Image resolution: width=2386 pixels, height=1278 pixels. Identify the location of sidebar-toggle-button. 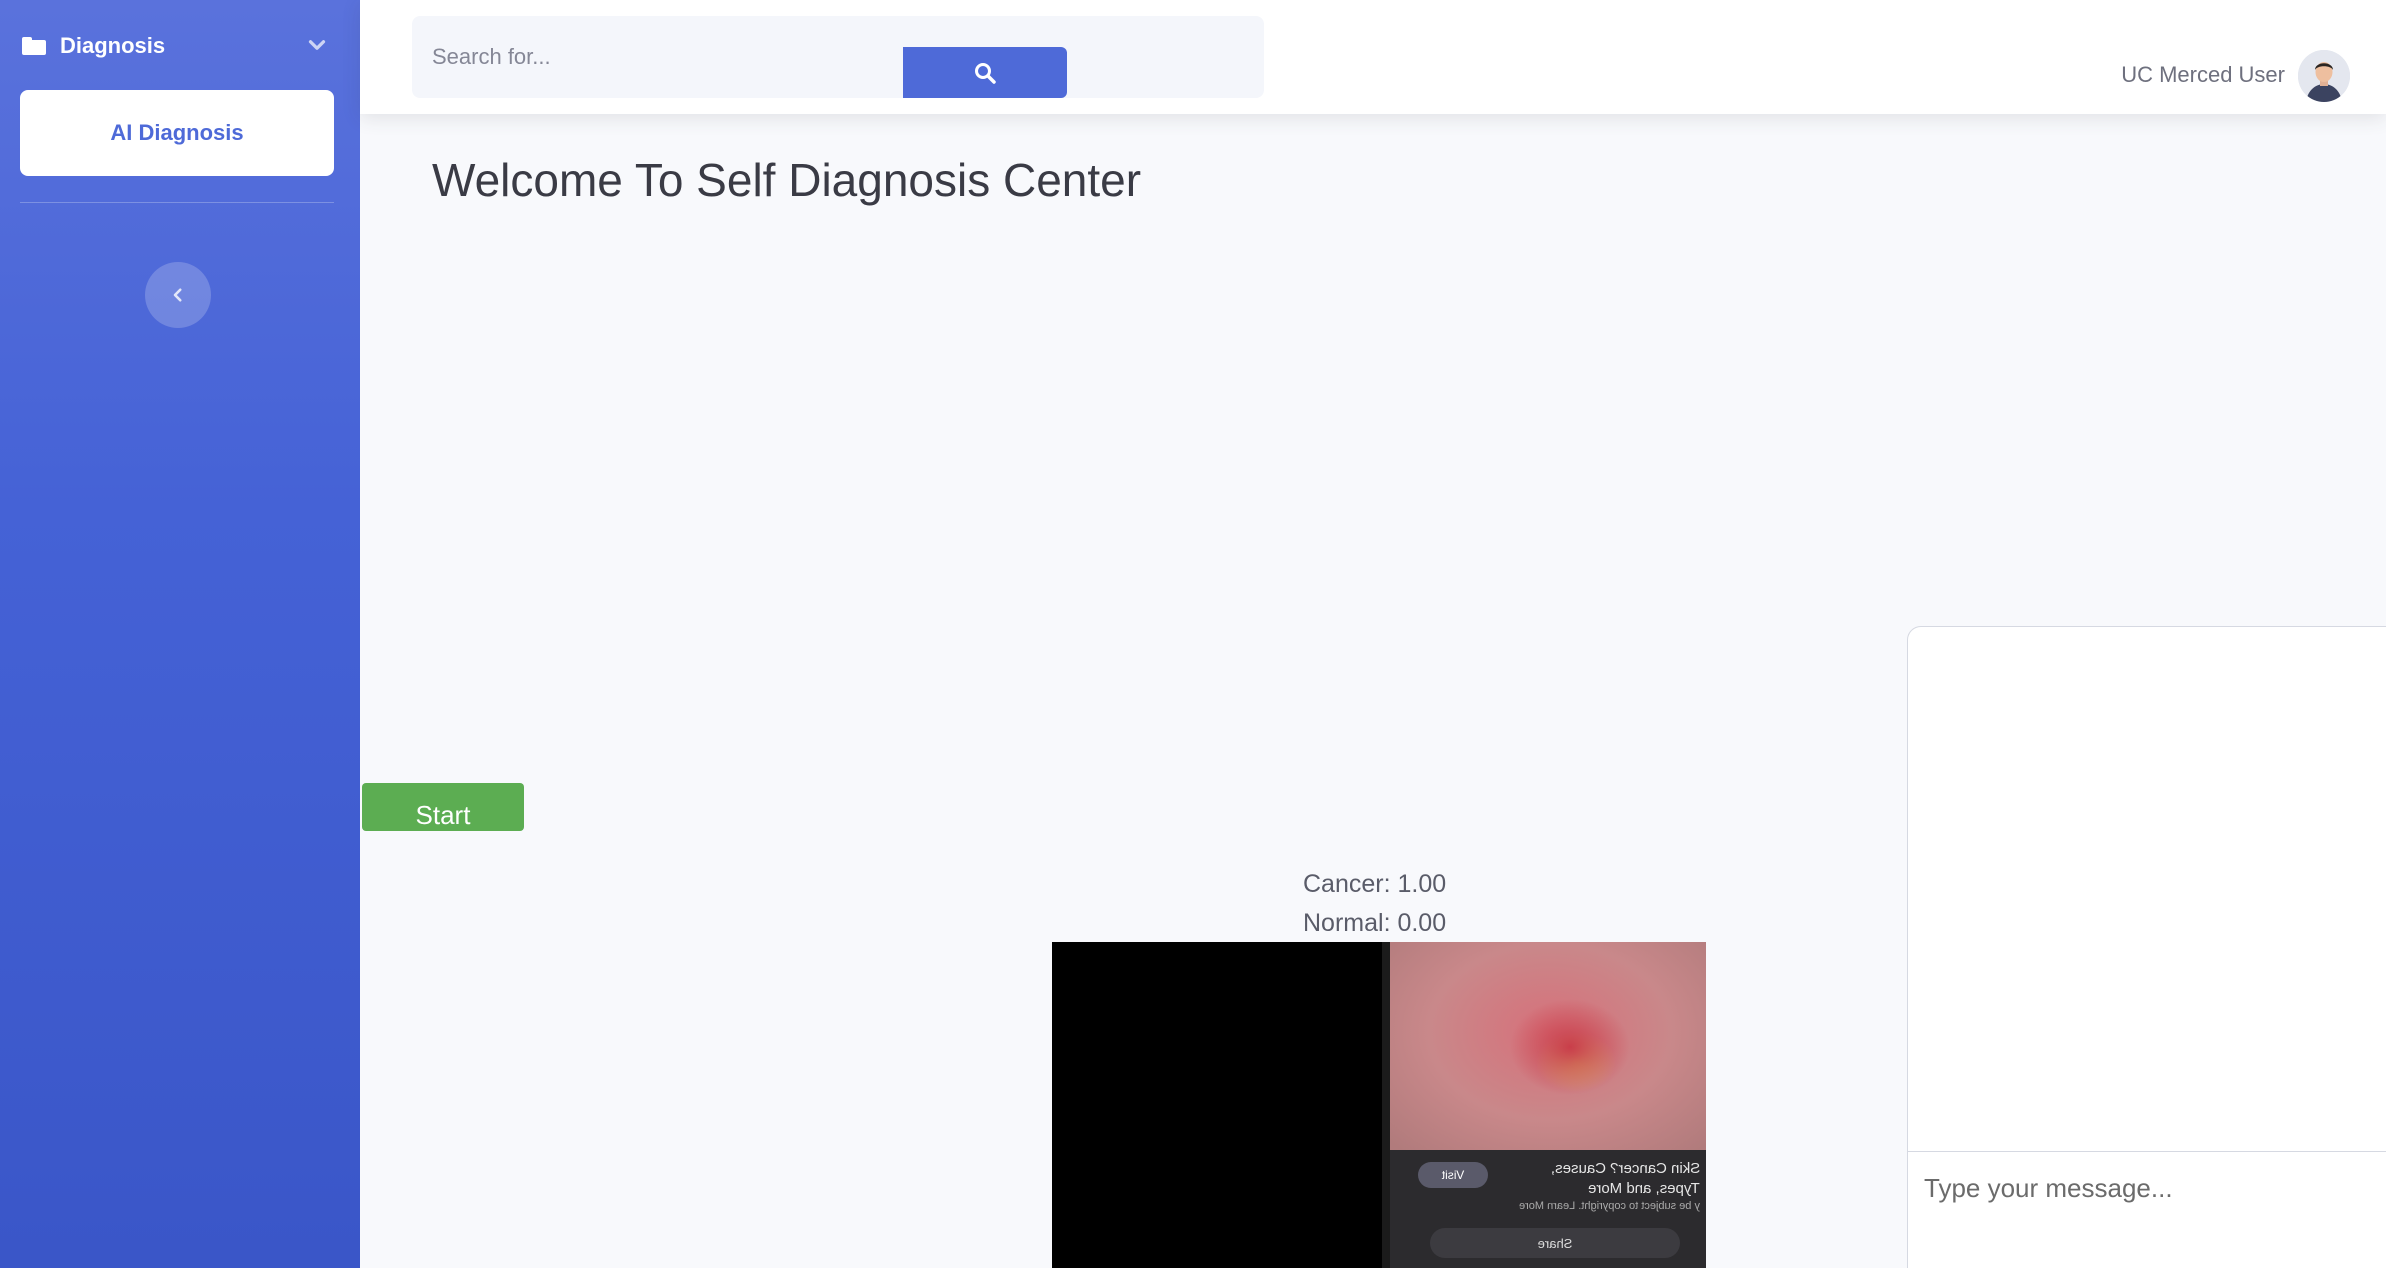
(178, 295).